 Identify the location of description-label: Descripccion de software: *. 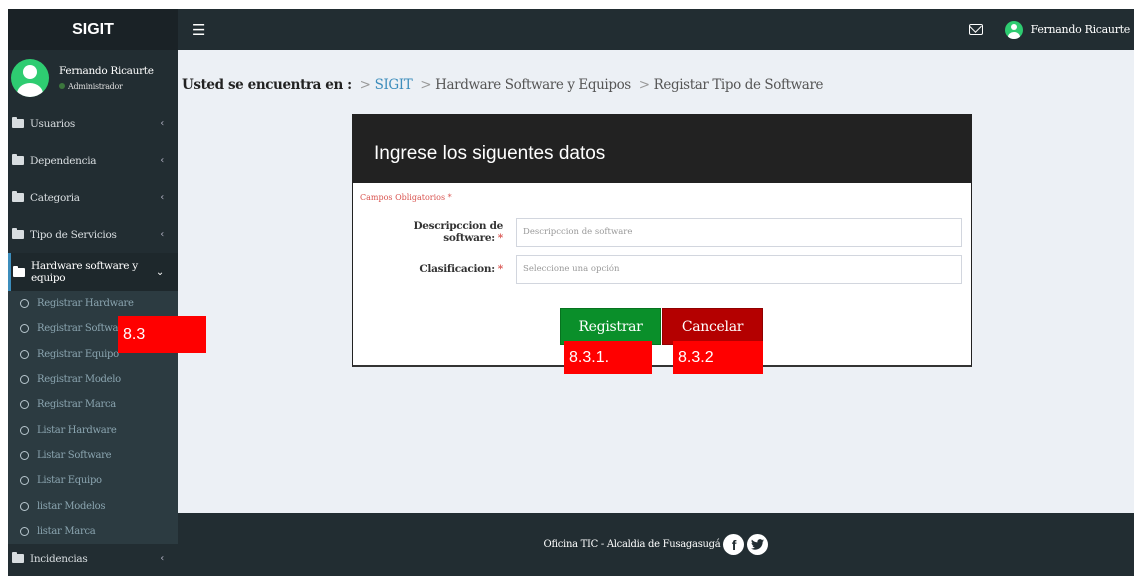
(458, 232).